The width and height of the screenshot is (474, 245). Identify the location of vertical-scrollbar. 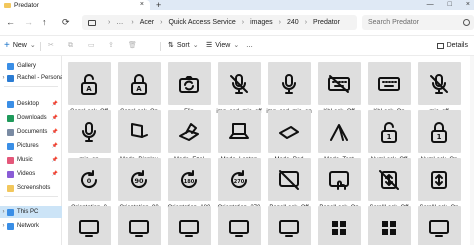
(472, 150).